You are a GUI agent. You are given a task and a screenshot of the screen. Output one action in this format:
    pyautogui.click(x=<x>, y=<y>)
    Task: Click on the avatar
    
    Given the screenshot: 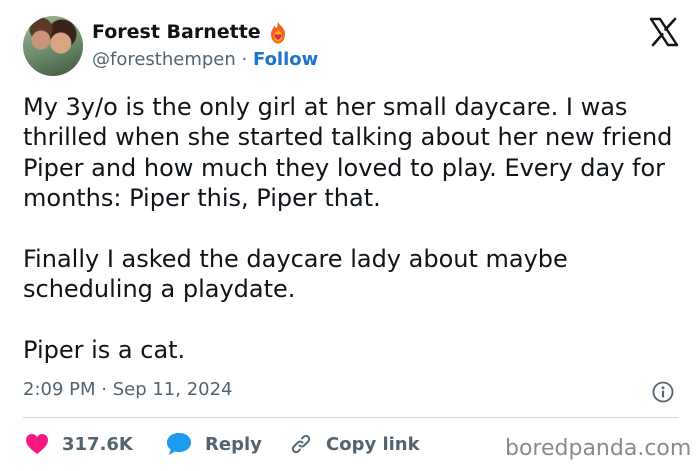 What is the action you would take?
    pyautogui.click(x=53, y=46)
    